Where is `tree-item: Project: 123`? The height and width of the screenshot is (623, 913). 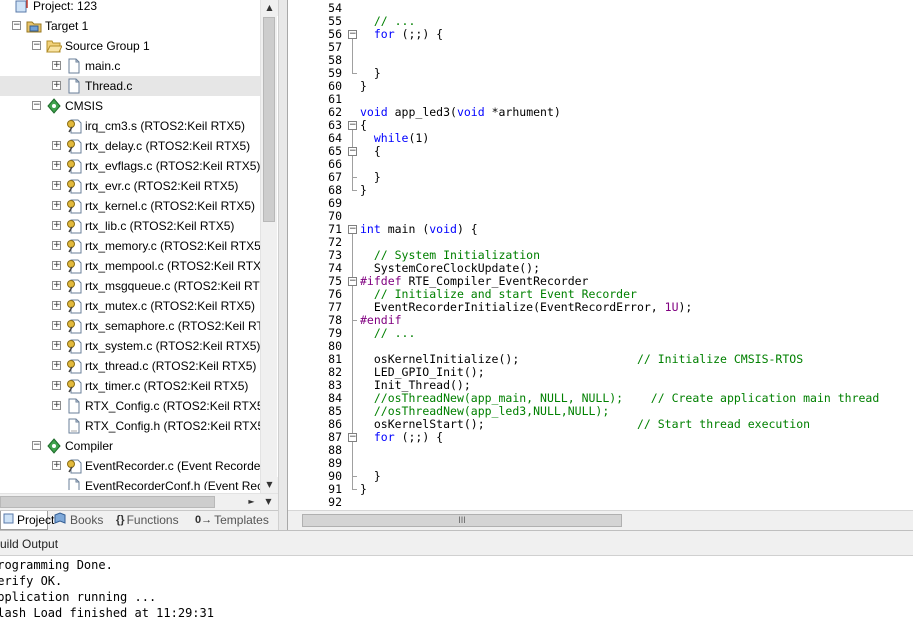
tree-item: Project: 123 is located at coordinates (130, 8).